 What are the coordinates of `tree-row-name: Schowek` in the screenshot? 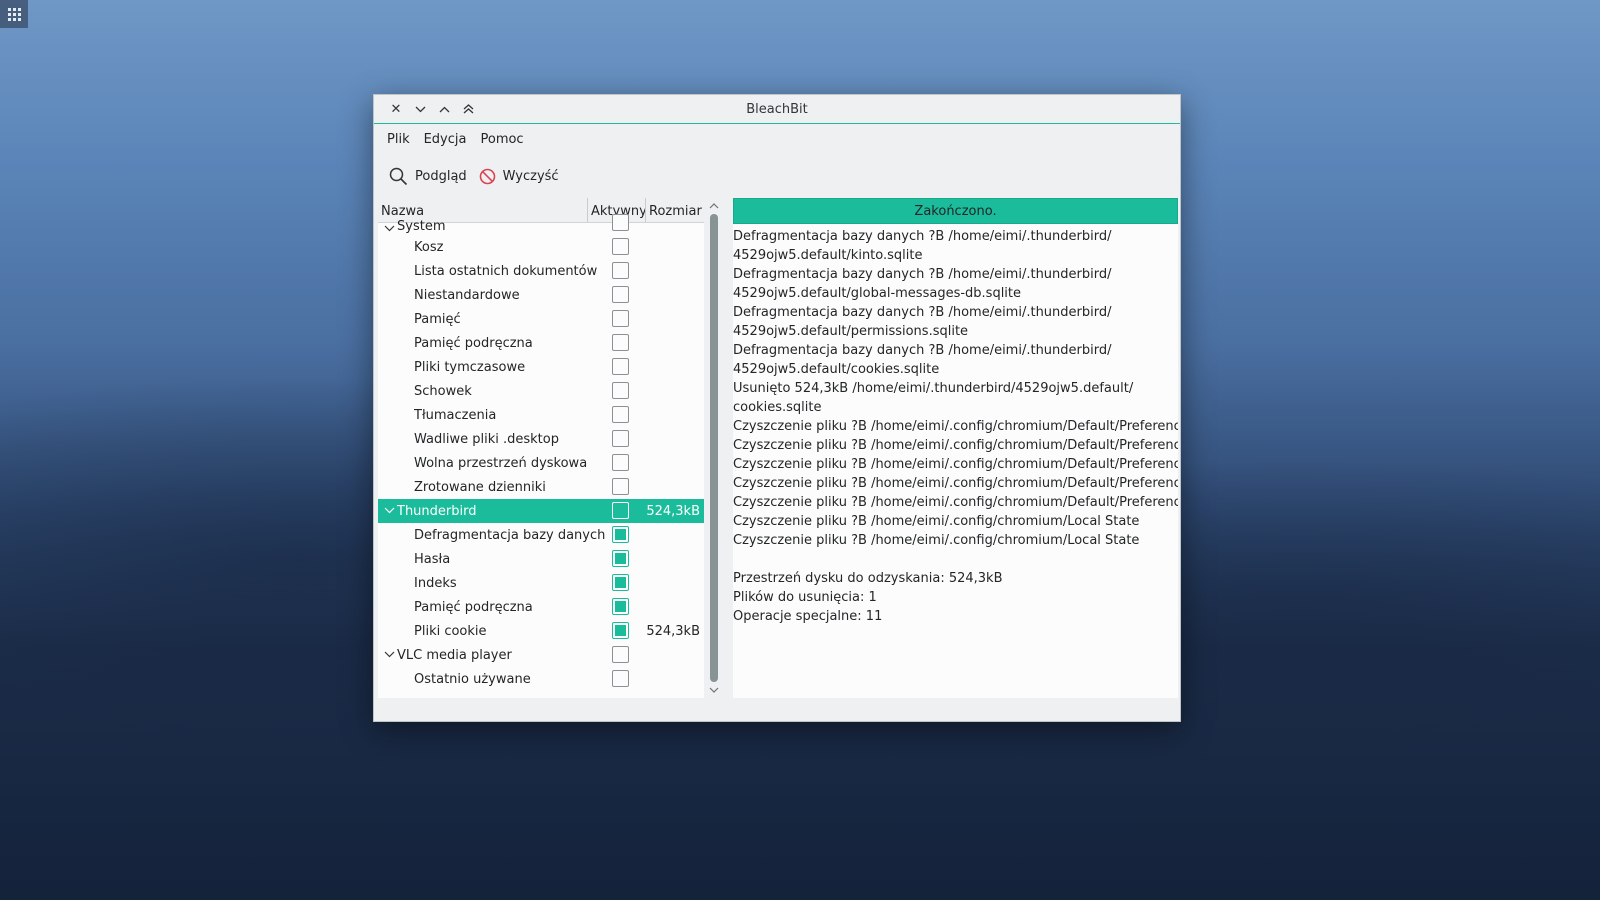 It's located at (443, 391).